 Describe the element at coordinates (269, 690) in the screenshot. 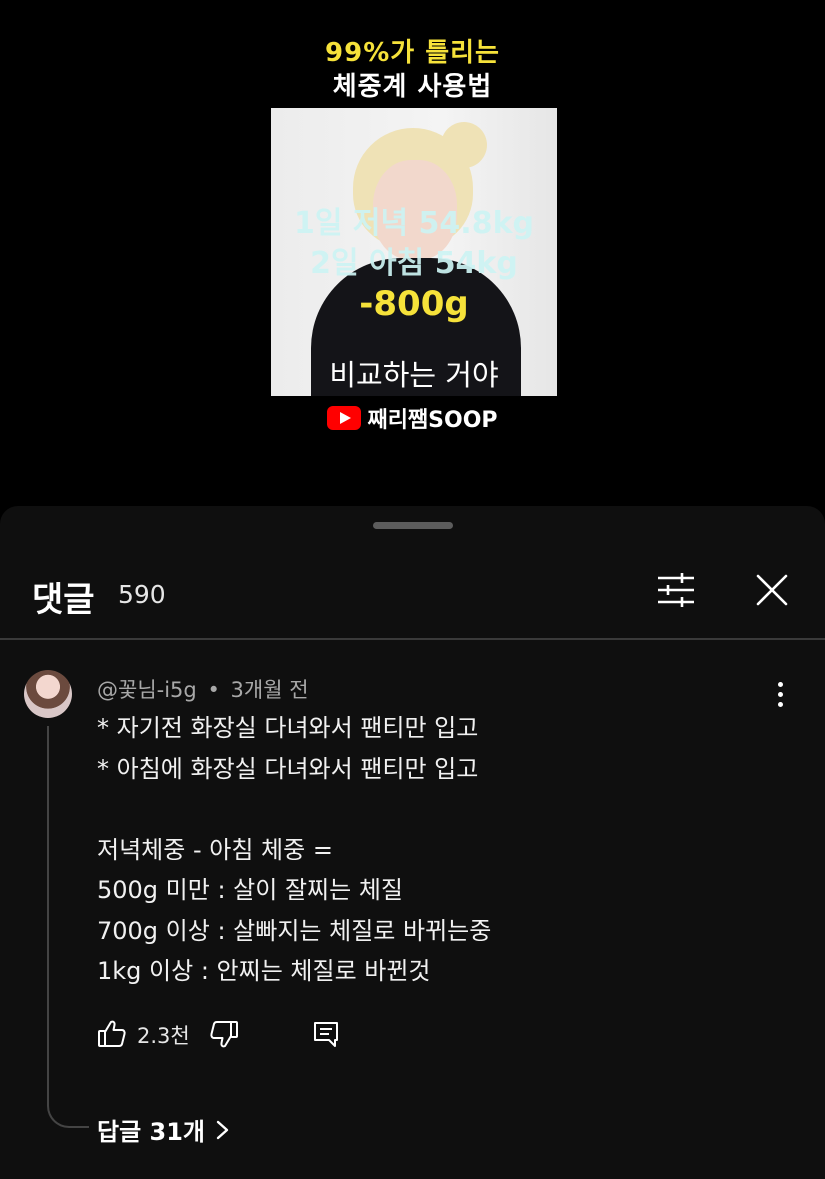

I see `comment-time: 3개월 전` at that location.